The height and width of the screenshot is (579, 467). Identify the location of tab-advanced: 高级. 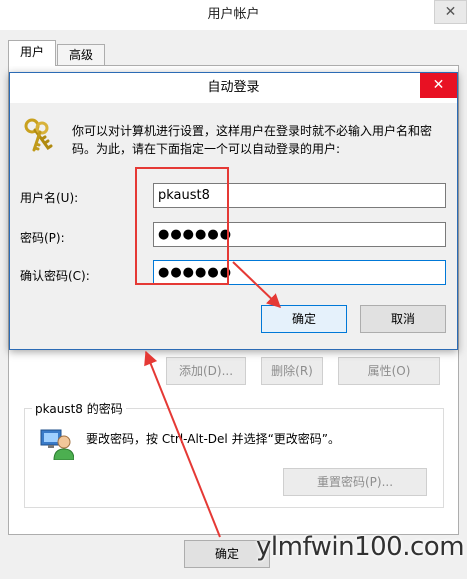
(81, 55).